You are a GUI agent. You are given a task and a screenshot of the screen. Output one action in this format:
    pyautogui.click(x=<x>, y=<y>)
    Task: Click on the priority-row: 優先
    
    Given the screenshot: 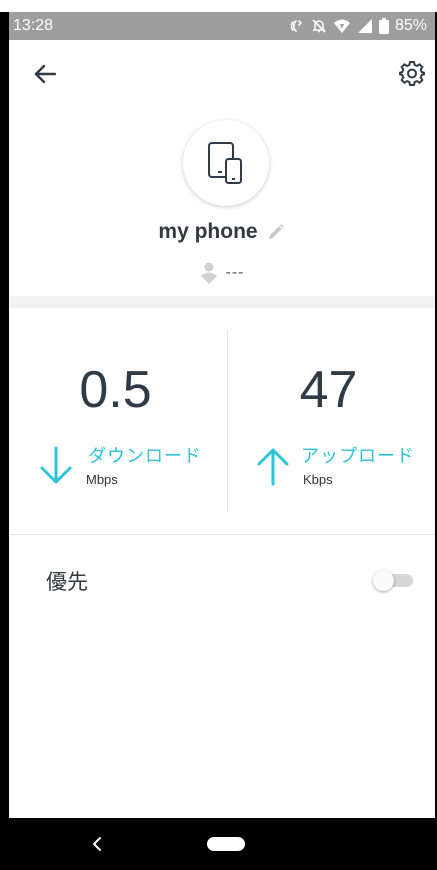 What is the action you would take?
    pyautogui.click(x=222, y=580)
    